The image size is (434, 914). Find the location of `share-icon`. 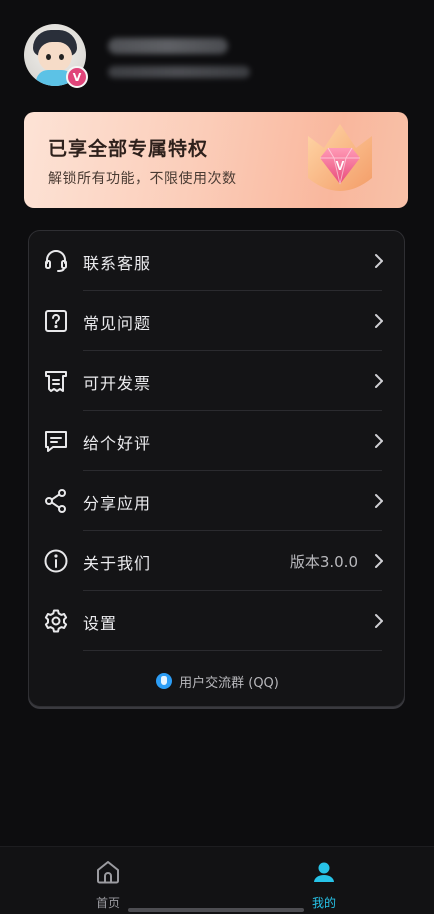

share-icon is located at coordinates (55, 501).